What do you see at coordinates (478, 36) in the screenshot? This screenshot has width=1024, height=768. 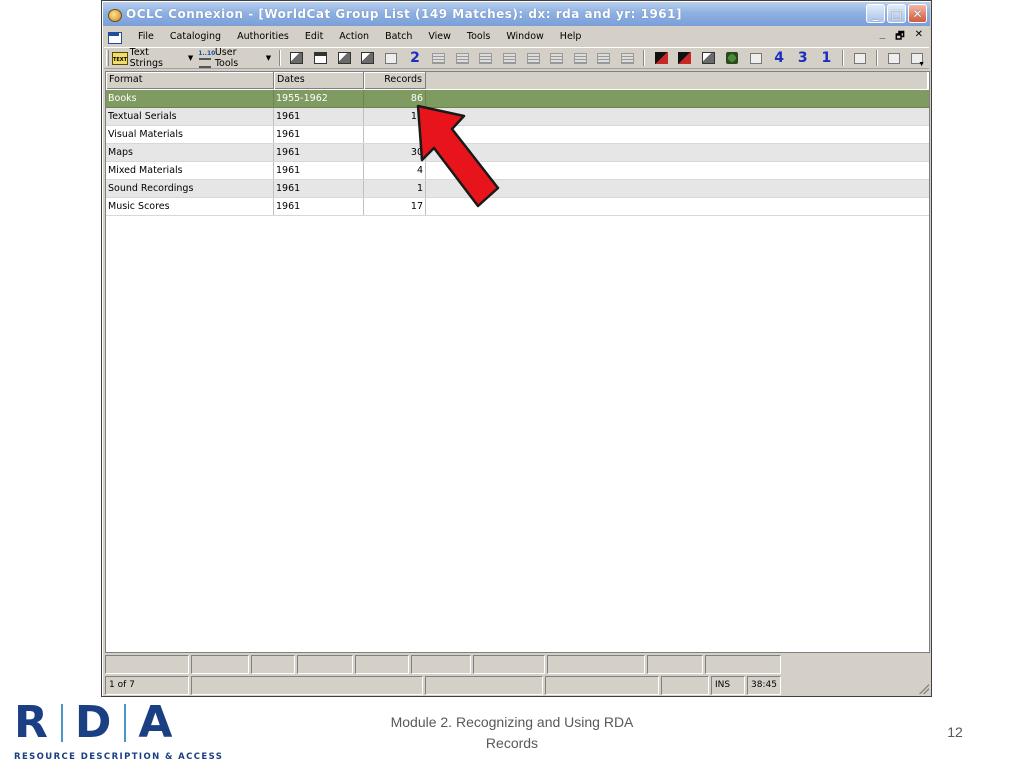 I see `menu-tools: Tools` at bounding box center [478, 36].